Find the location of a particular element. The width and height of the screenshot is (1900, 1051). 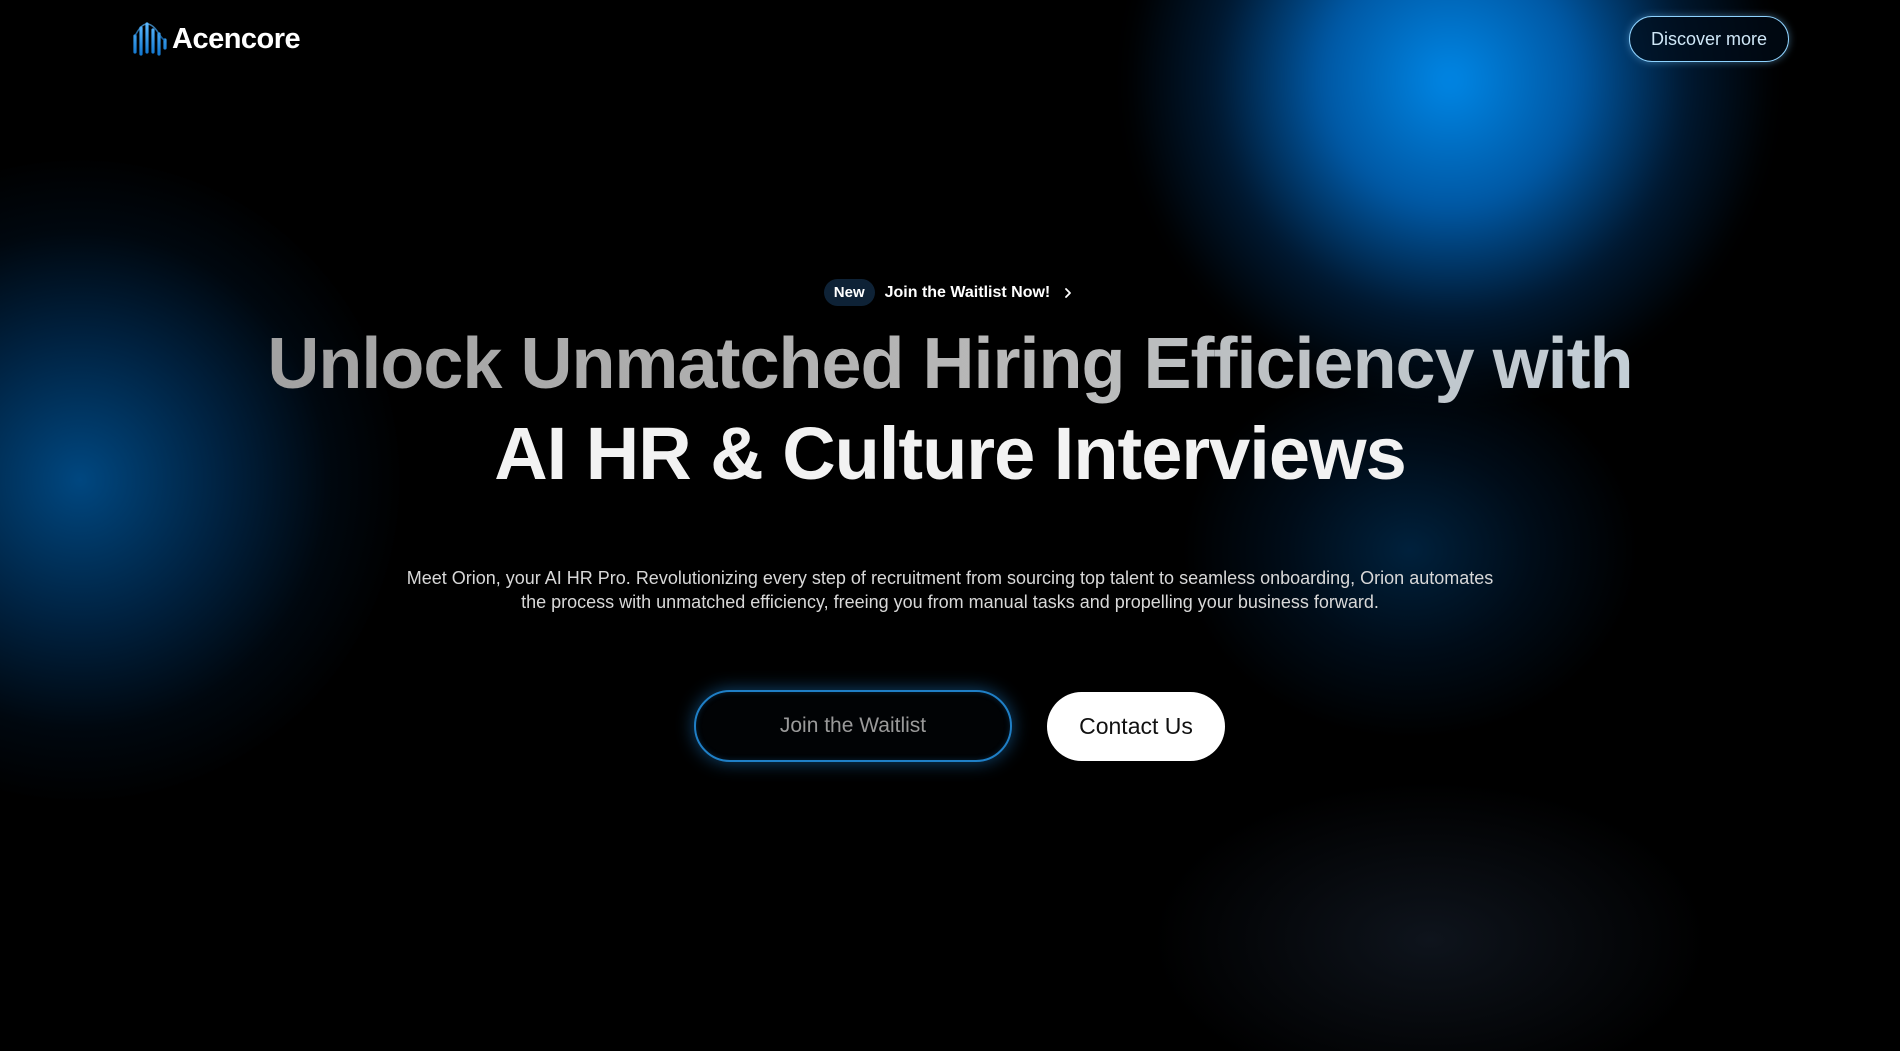

wave-bars-logo-icon is located at coordinates (150, 39).